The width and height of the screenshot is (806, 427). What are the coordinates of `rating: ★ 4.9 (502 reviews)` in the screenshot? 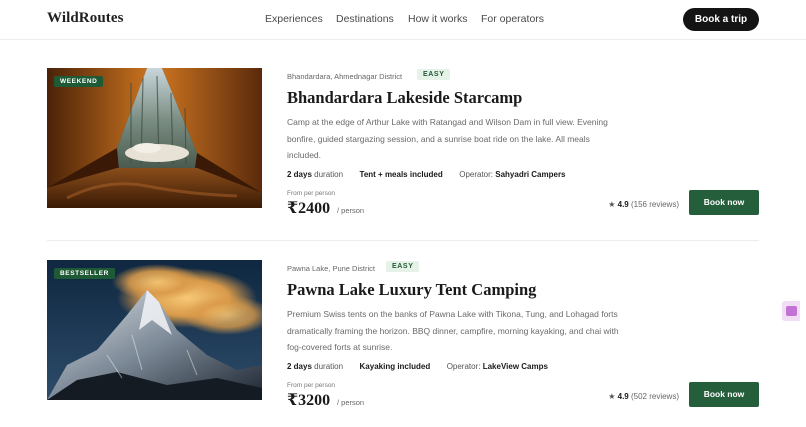 It's located at (643, 396).